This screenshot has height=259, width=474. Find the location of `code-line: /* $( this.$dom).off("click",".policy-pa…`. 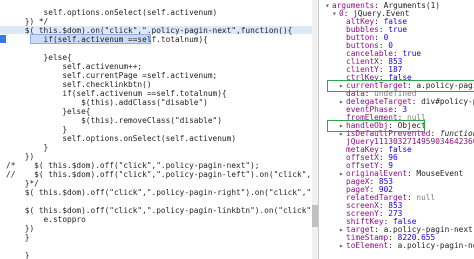

code-line: /* $( this.$dom).off("click",".policy-pa… is located at coordinates (133, 165).